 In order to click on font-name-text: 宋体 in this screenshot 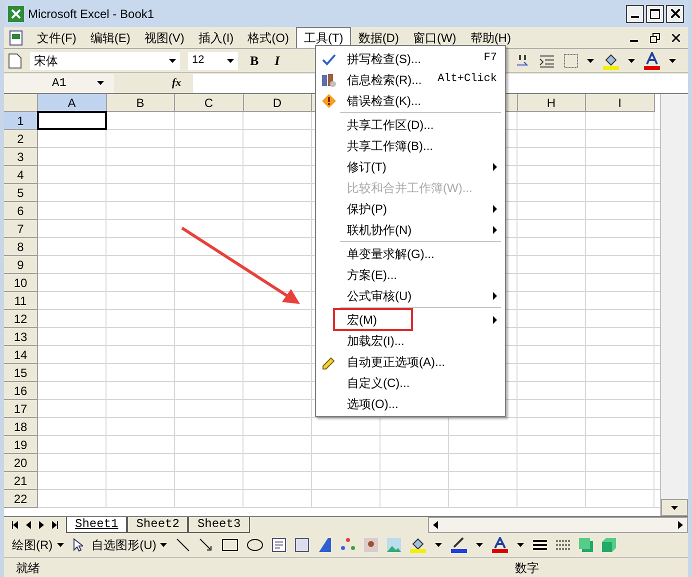, I will do `click(46, 61)`.